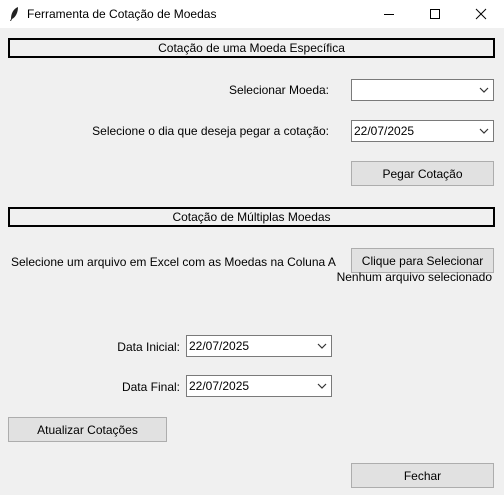 The height and width of the screenshot is (495, 504). What do you see at coordinates (14, 14) in the screenshot?
I see `feather-icon` at bounding box center [14, 14].